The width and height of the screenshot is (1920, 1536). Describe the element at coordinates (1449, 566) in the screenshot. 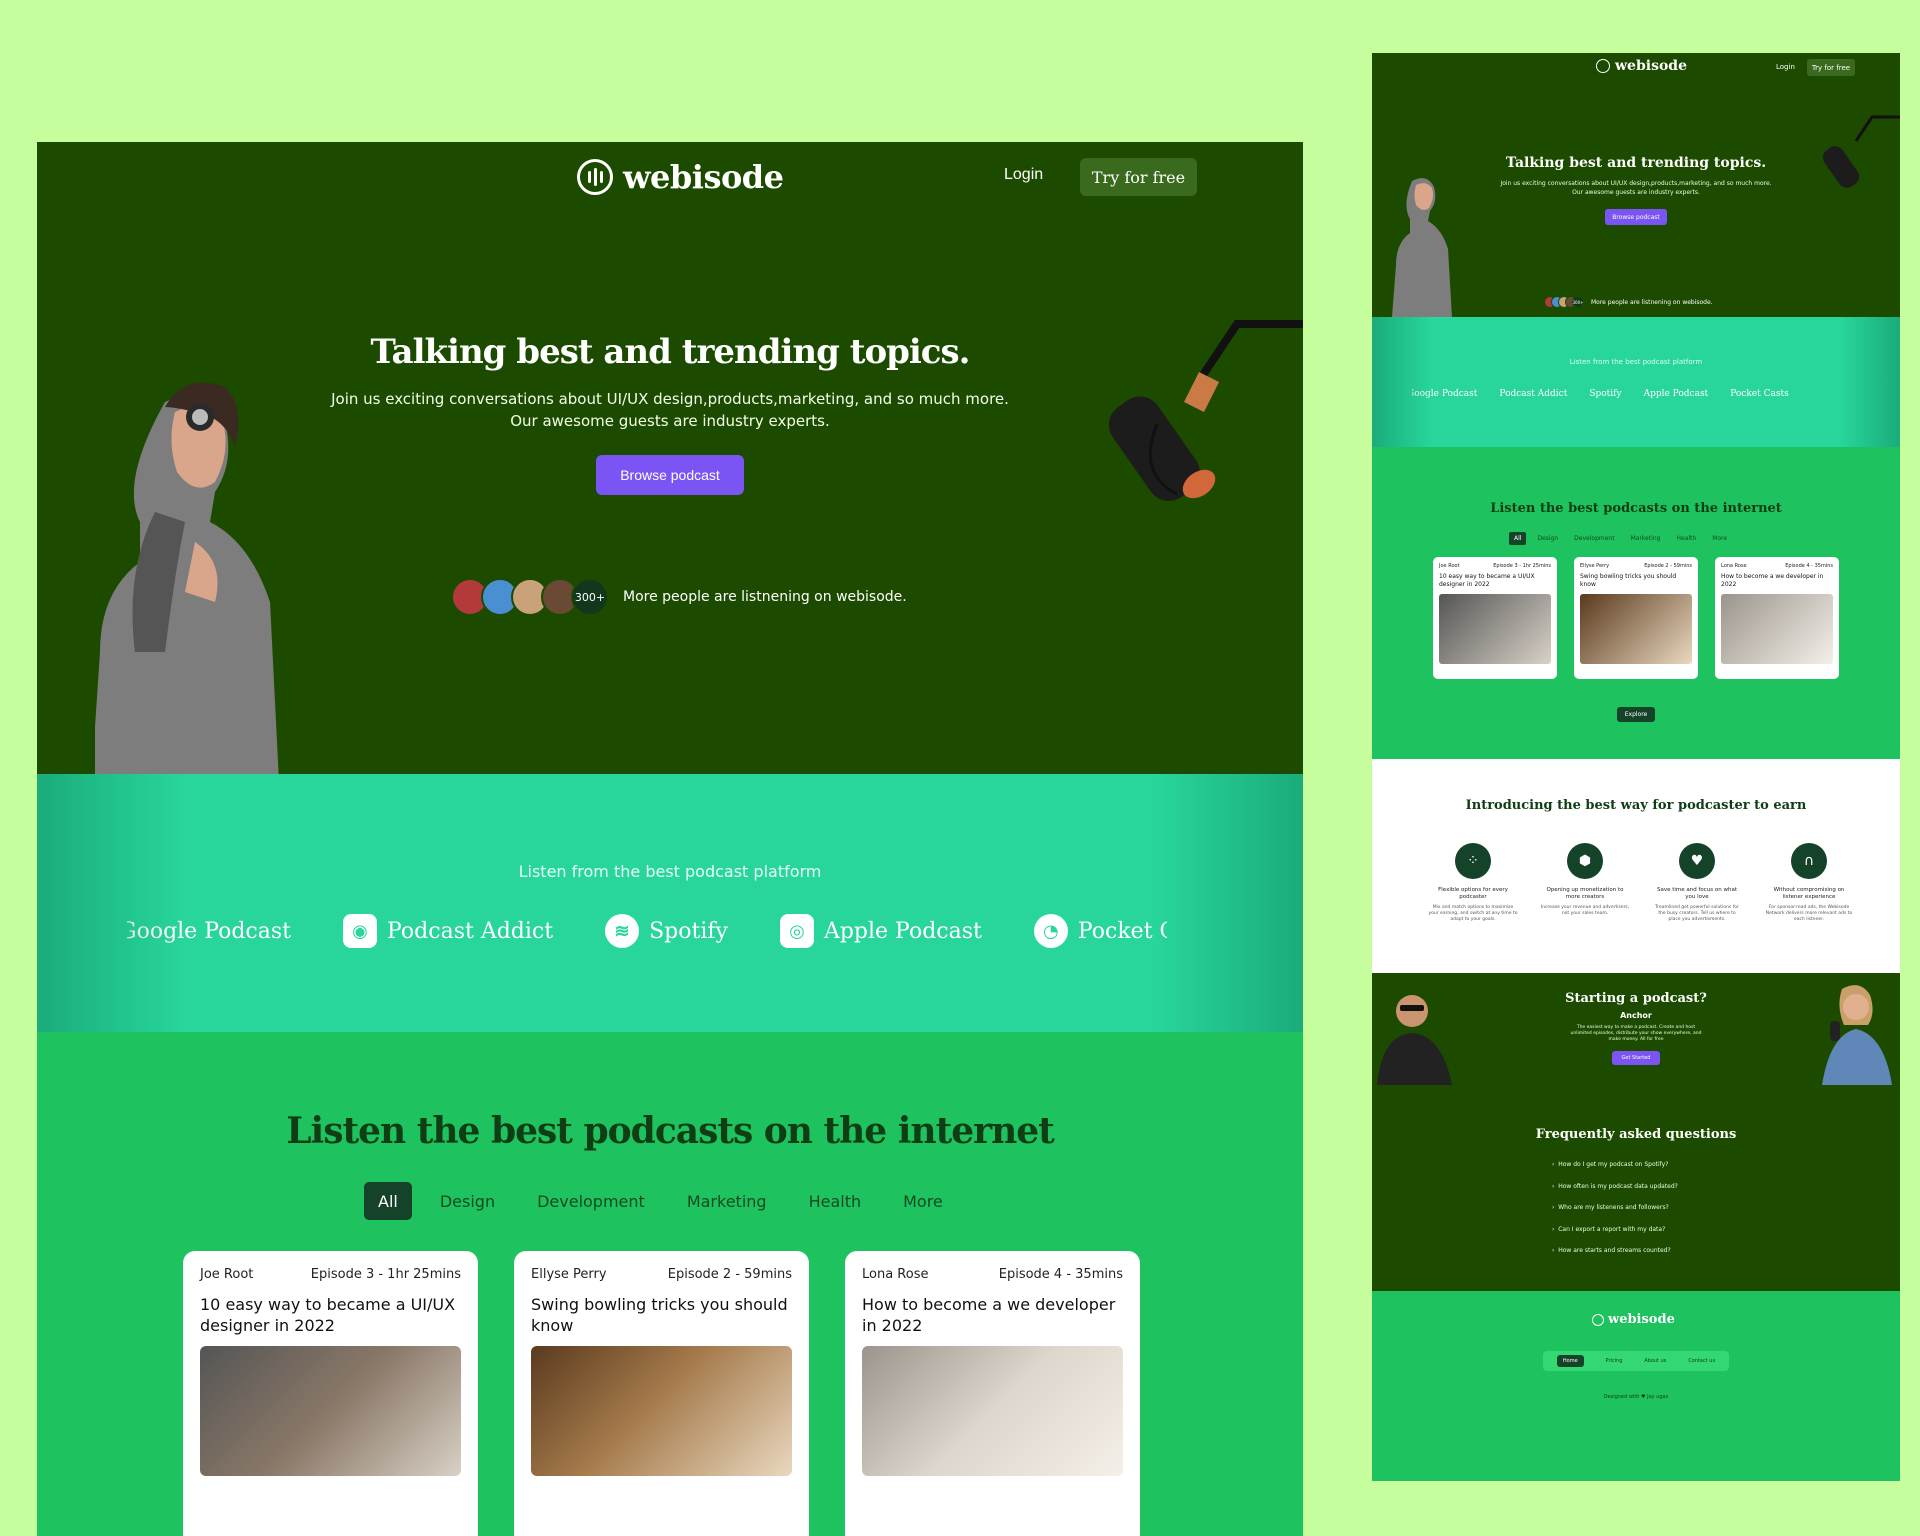

I see `card-author: Joe Root` at that location.